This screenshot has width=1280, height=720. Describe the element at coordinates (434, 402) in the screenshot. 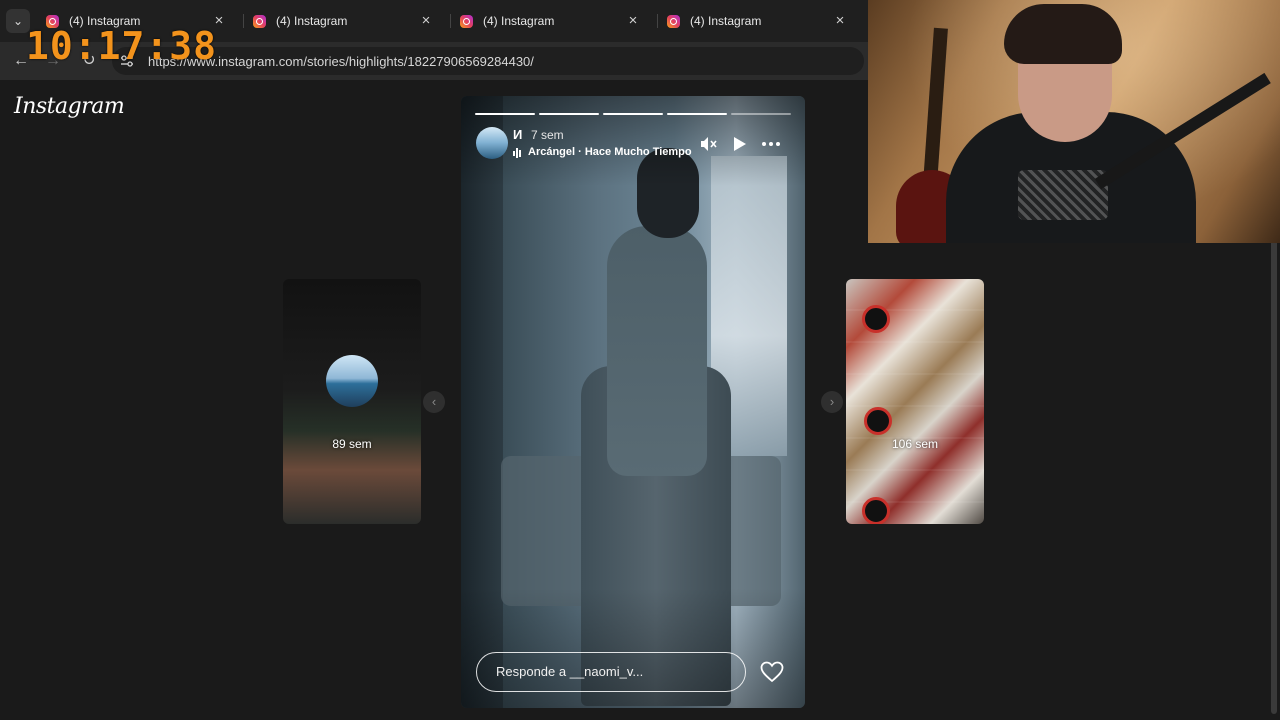

I see `previous-story-arrow-icon: ‹` at that location.